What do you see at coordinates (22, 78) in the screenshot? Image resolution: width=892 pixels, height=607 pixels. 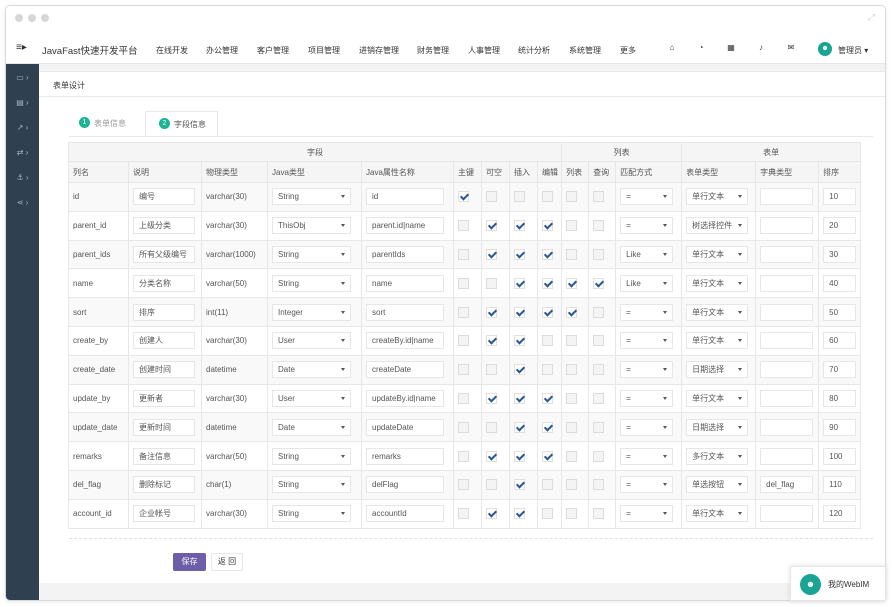 I see `monitor-icon: ▭ ›` at bounding box center [22, 78].